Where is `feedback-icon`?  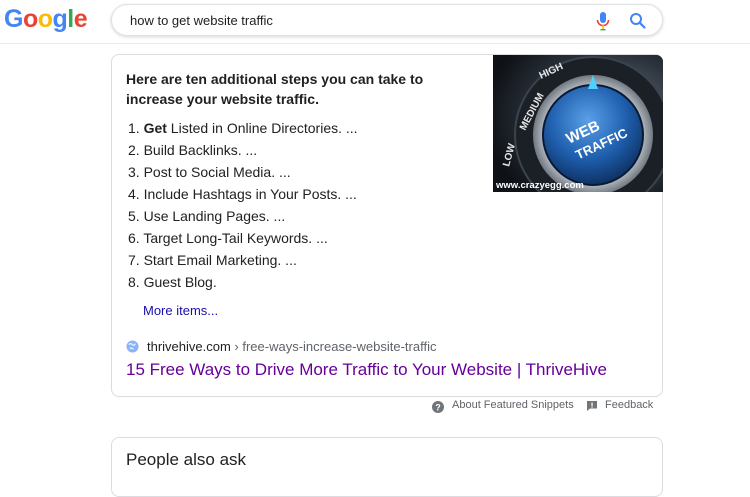
feedback-icon is located at coordinates (592, 406).